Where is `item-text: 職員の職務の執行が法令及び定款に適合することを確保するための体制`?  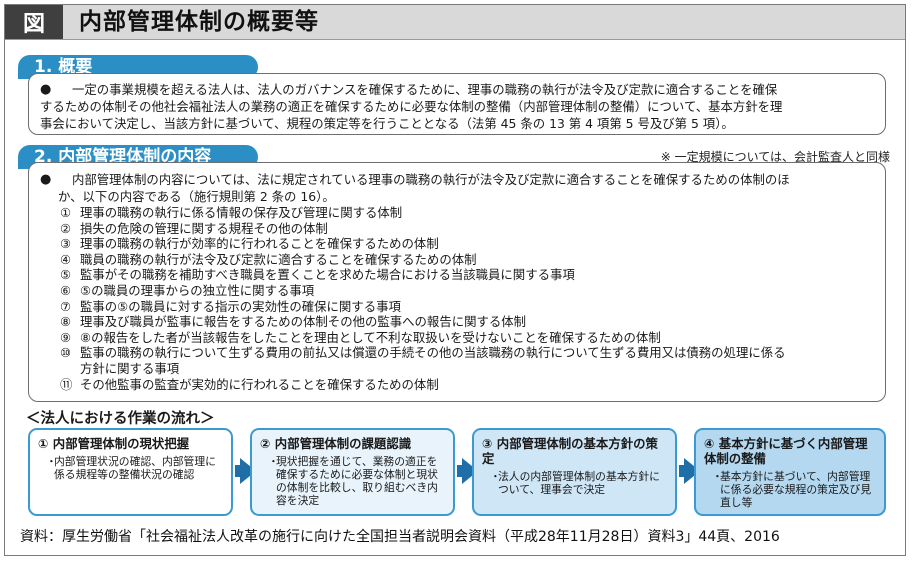 item-text: 職員の職務の執行が法令及び定款に適合することを確保するための体制 is located at coordinates (278, 259).